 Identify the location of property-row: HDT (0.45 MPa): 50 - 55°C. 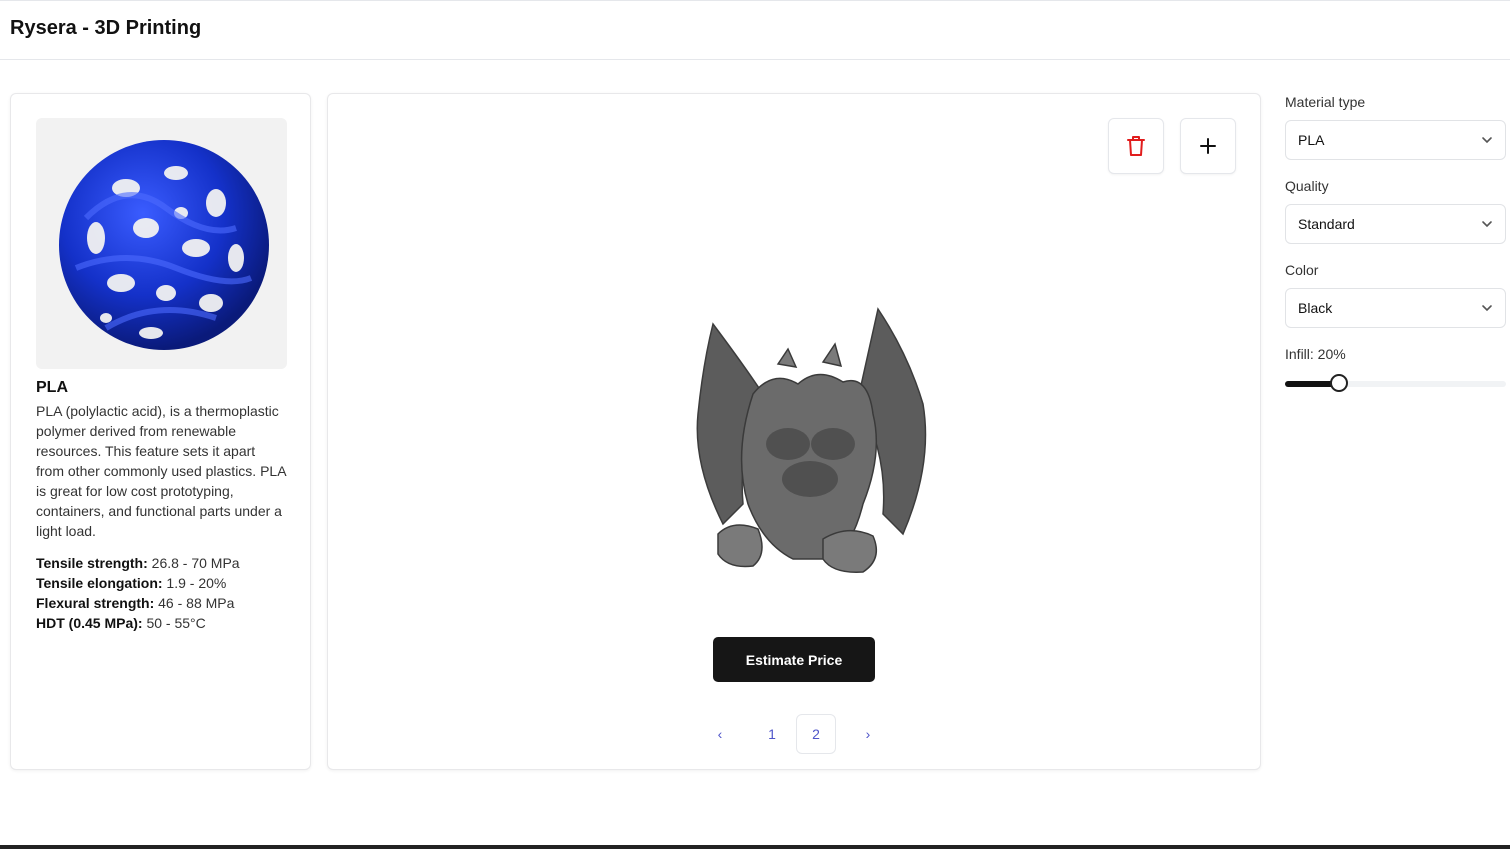
(121, 623).